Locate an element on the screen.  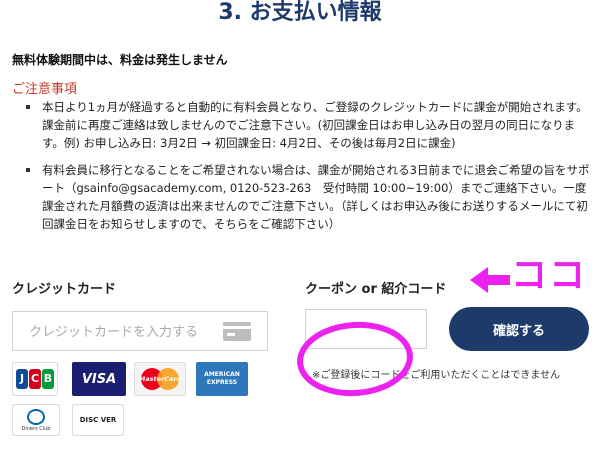
discover-logo: DISC VER is located at coordinates (98, 420).